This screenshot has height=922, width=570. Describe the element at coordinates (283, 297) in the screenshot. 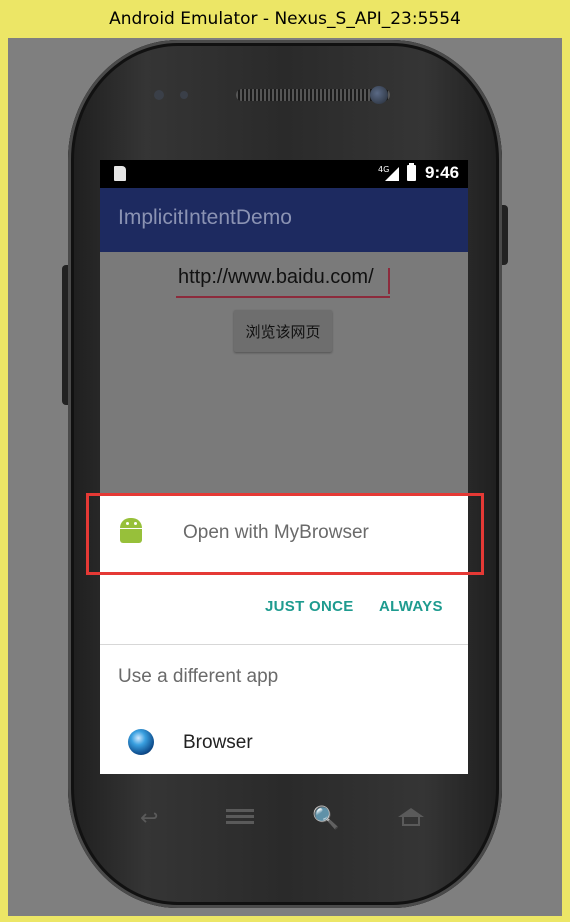

I see `url-input-underline` at that location.